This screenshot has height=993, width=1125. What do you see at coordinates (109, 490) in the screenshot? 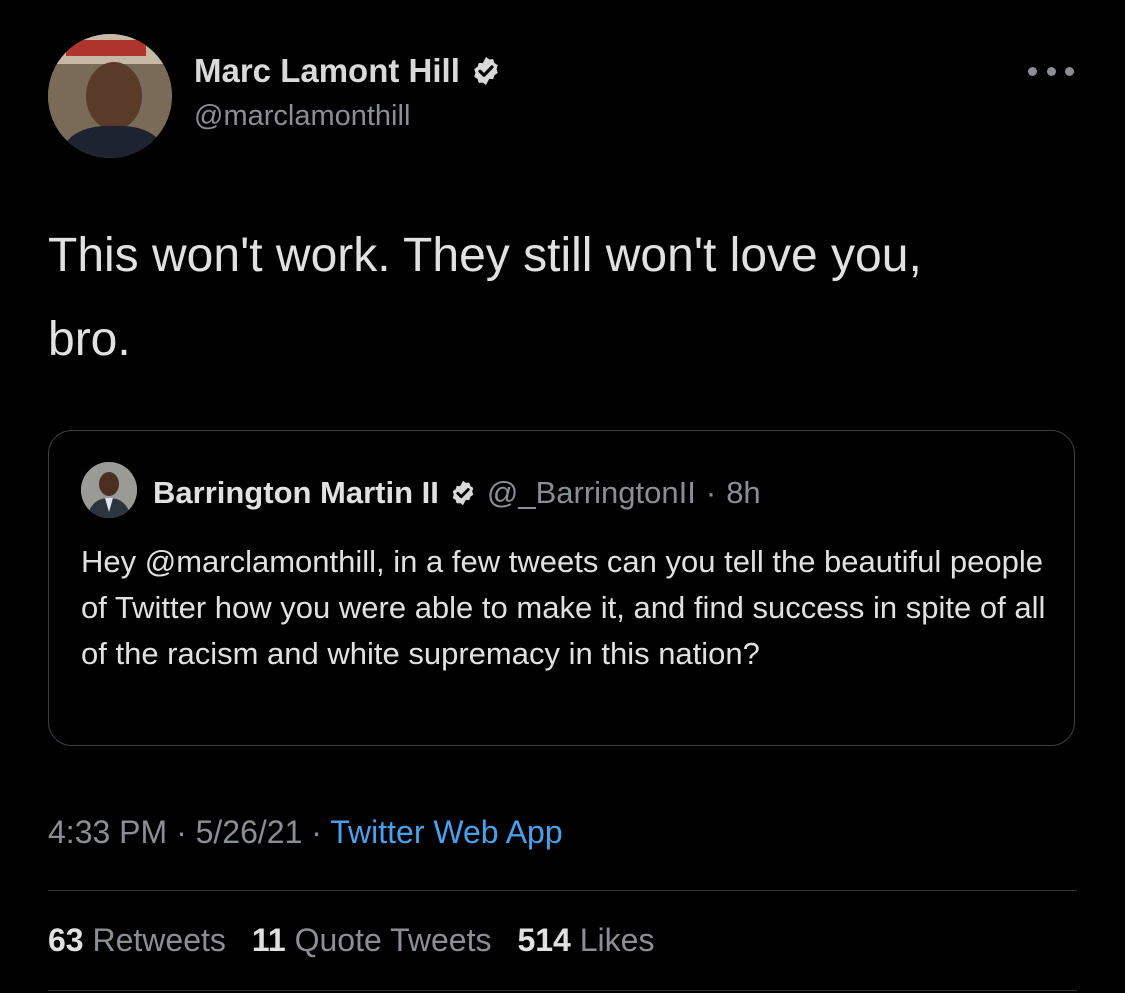
I see `quoted-author-avatar` at bounding box center [109, 490].